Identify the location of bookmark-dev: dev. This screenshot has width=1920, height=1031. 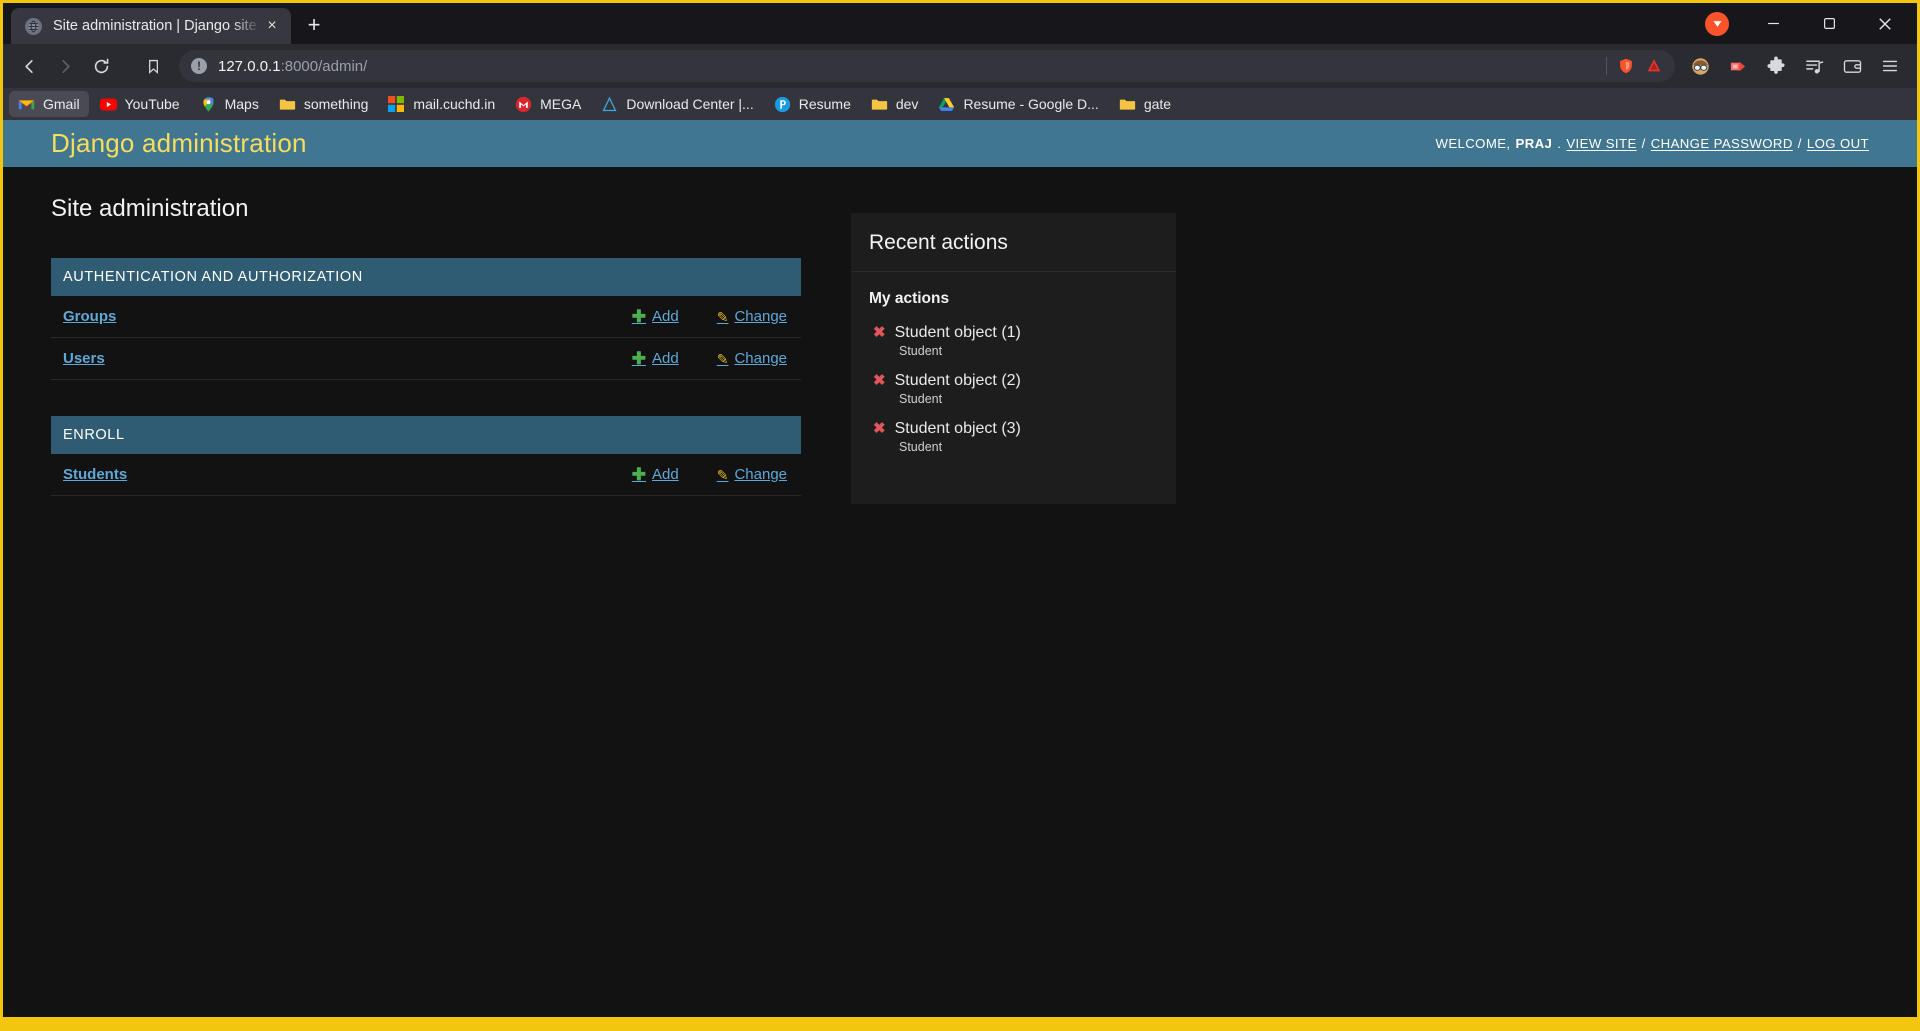
(895, 104).